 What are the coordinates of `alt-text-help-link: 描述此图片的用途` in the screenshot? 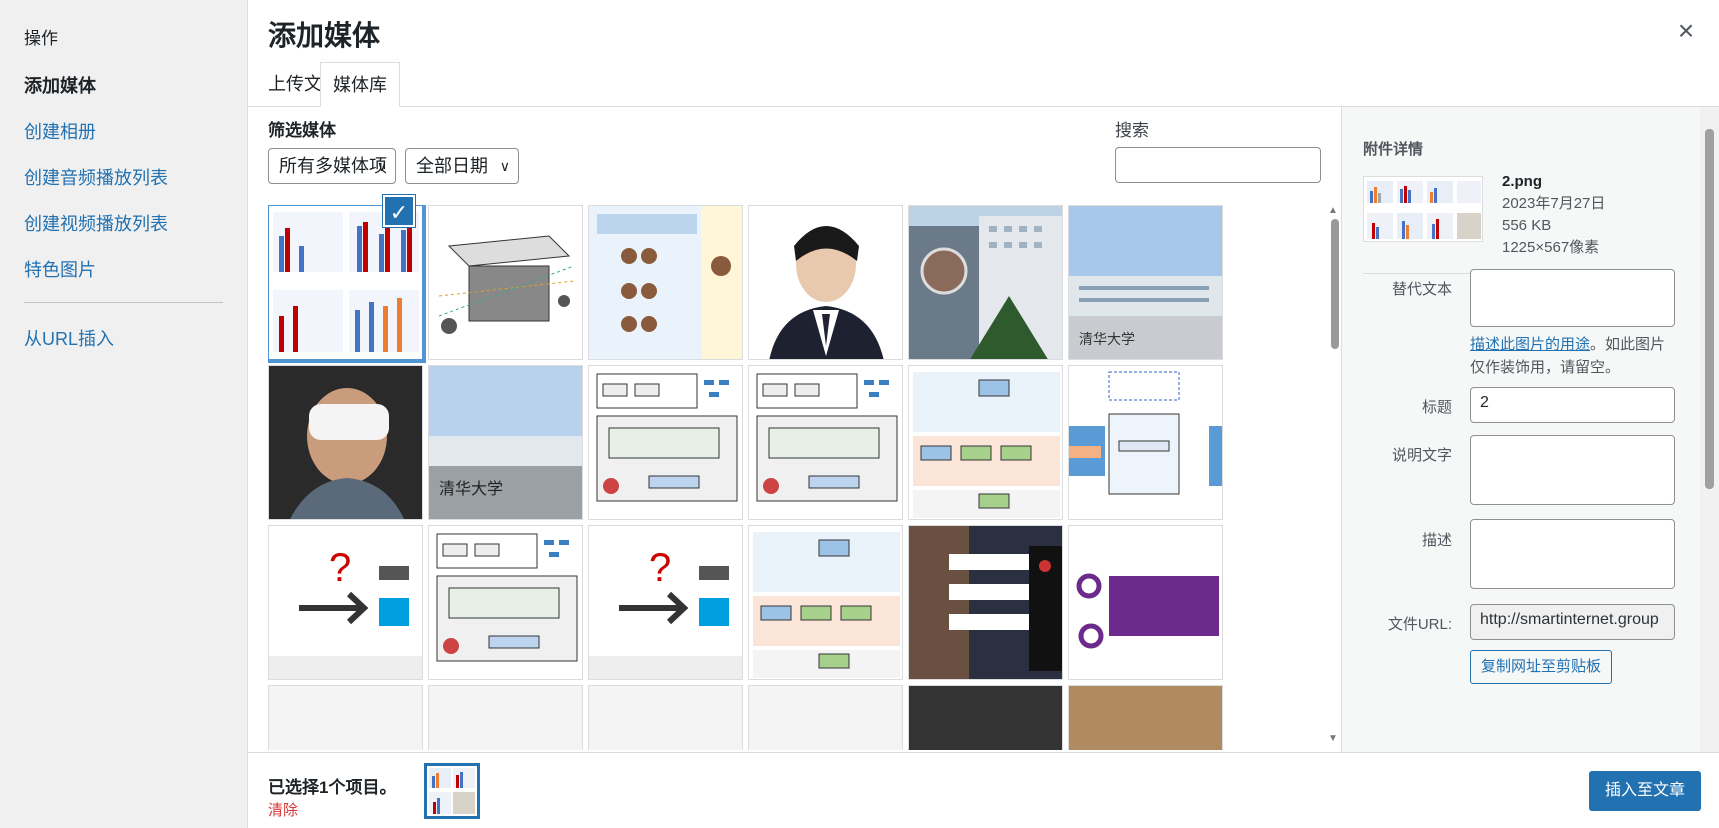 It's located at (1530, 344).